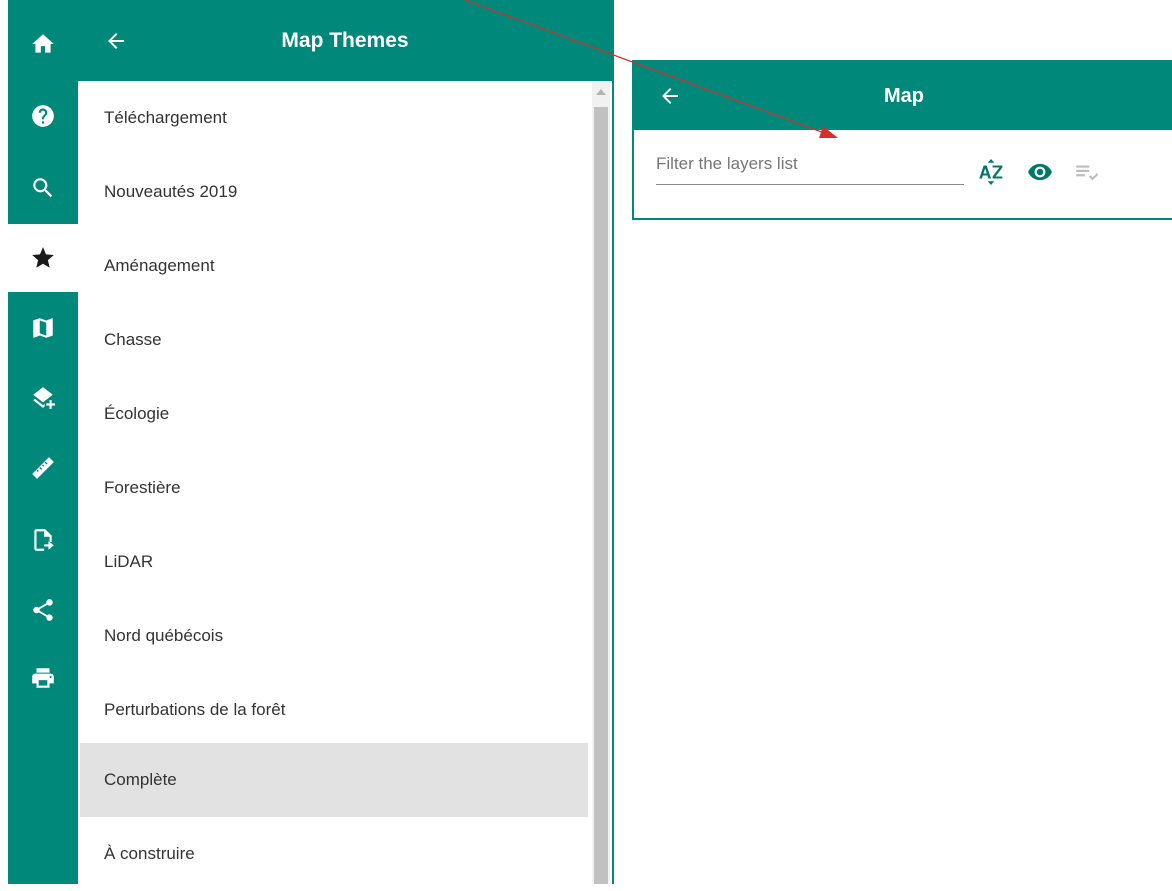  What do you see at coordinates (334, 780) in the screenshot?
I see `theme-item-selected: Complète` at bounding box center [334, 780].